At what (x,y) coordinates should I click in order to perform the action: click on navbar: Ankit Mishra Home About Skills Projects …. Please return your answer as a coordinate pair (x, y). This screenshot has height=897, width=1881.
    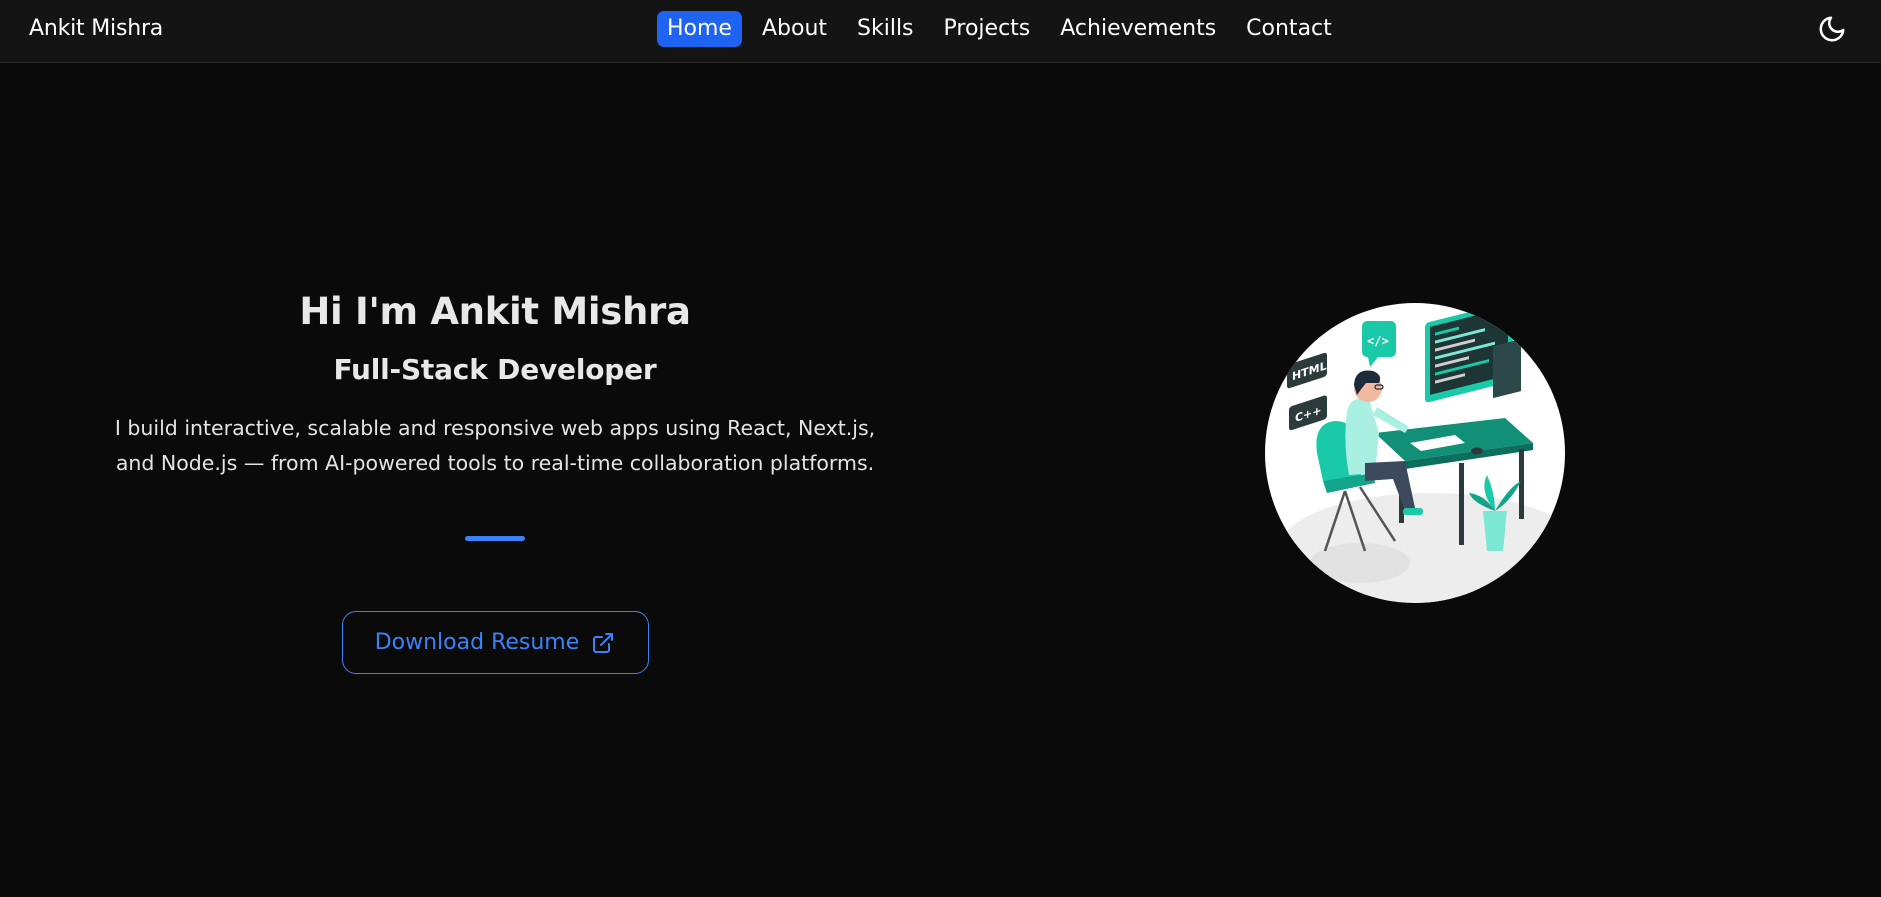
    Looking at the image, I should click on (940, 31).